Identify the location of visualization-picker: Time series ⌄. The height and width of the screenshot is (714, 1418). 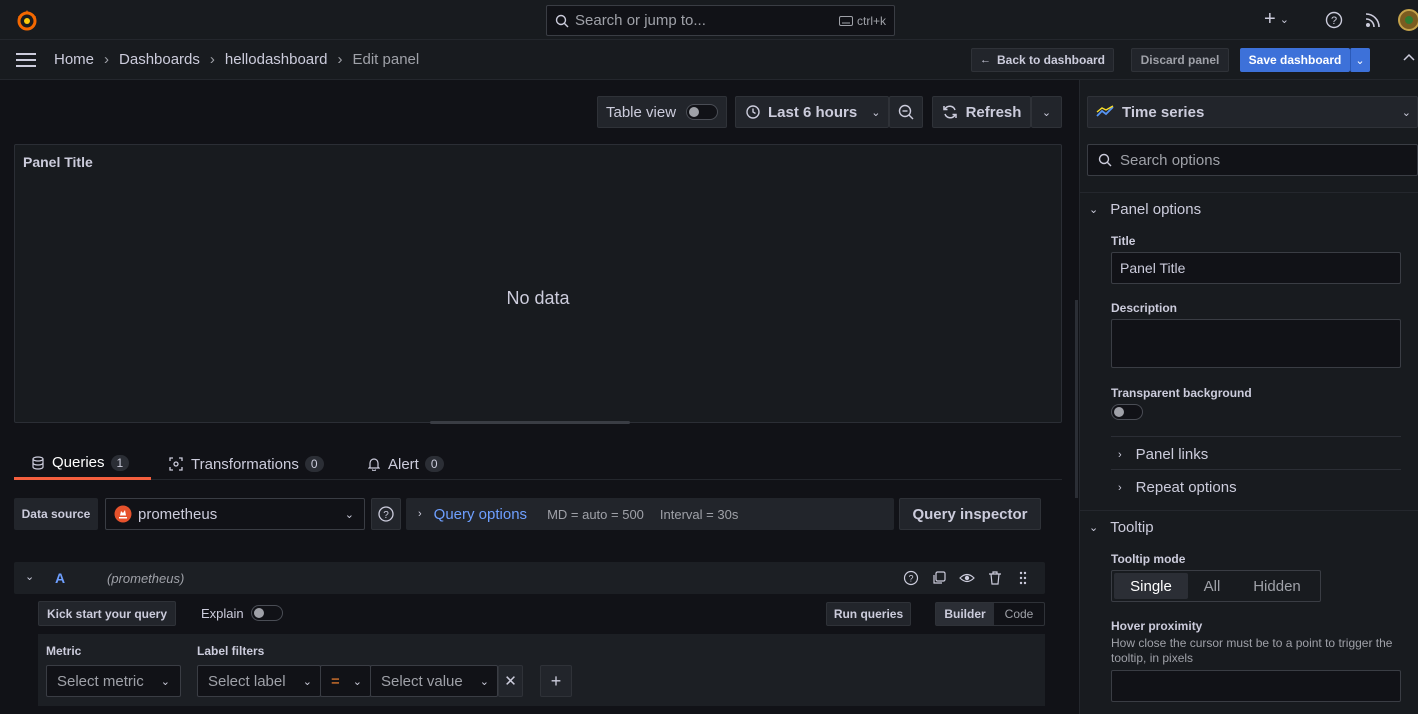
(1252, 112).